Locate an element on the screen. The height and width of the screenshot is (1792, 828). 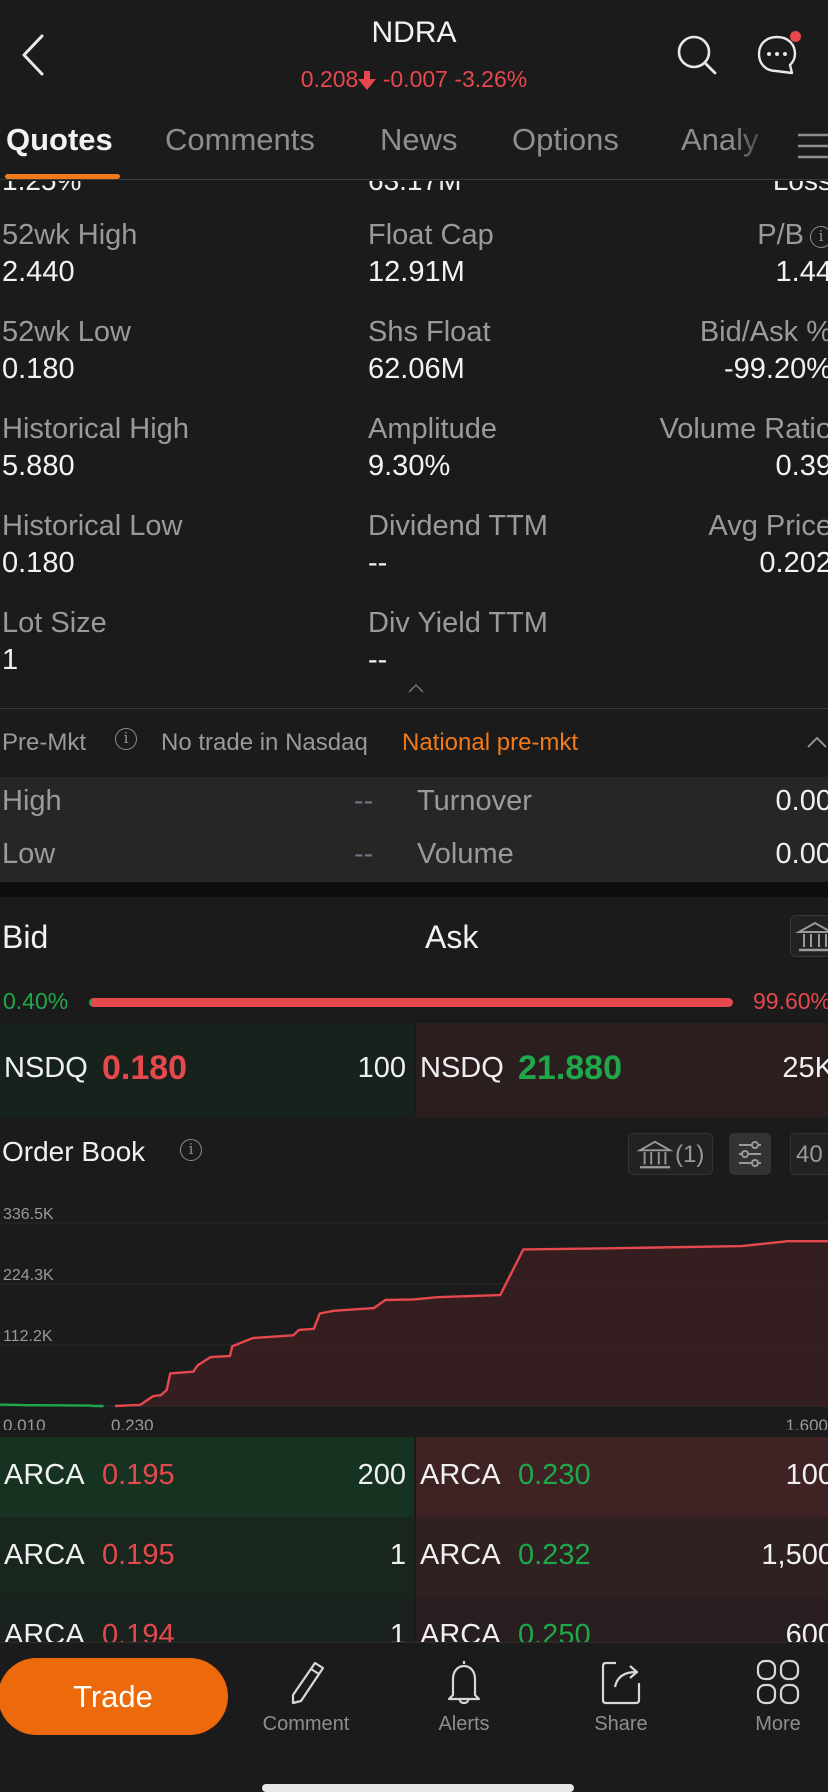
best-bid-offer: NSDQ 0.180 100 NSDQ 21.880 25K is located at coordinates (414, 1070).